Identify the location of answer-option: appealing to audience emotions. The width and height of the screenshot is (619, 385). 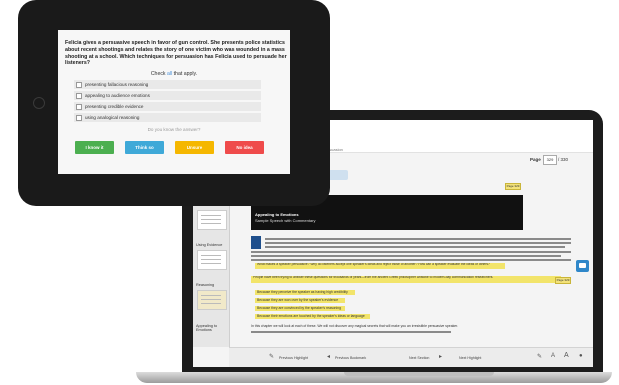
(167, 95).